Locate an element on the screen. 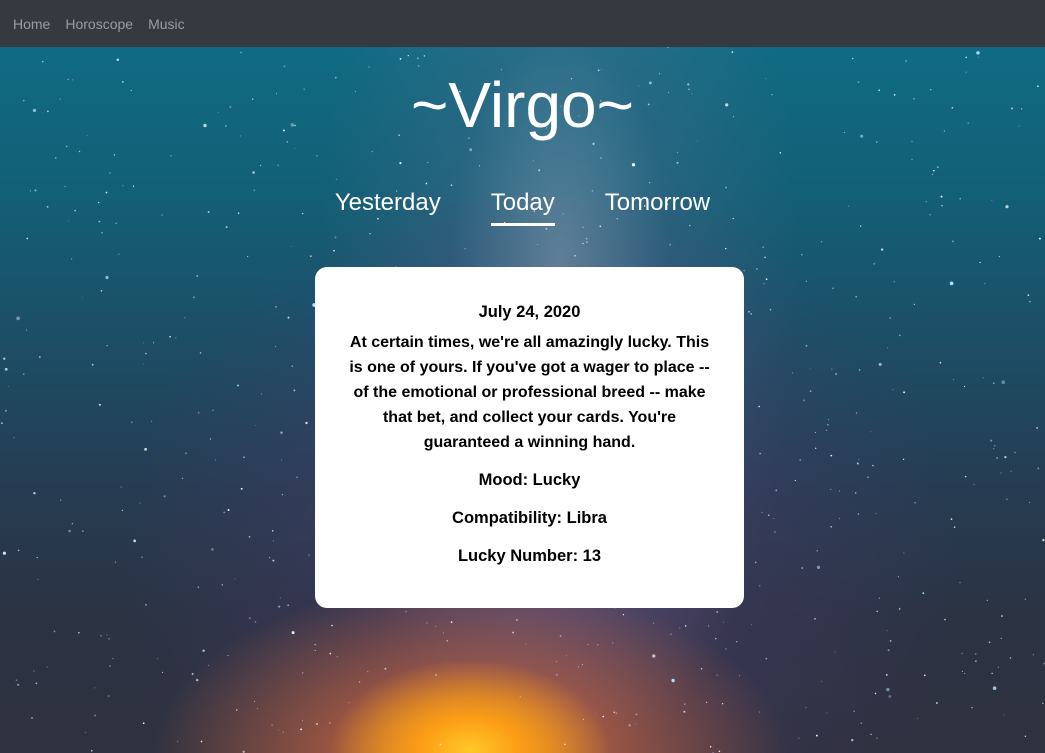 This screenshot has width=1045, height=753. tab-tomorrow: Tomorrow is located at coordinates (657, 206).